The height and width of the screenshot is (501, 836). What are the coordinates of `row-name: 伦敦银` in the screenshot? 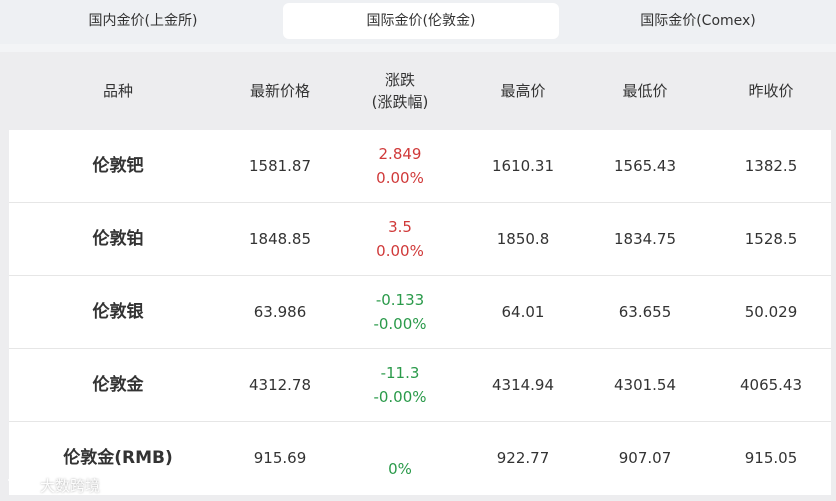 It's located at (118, 312).